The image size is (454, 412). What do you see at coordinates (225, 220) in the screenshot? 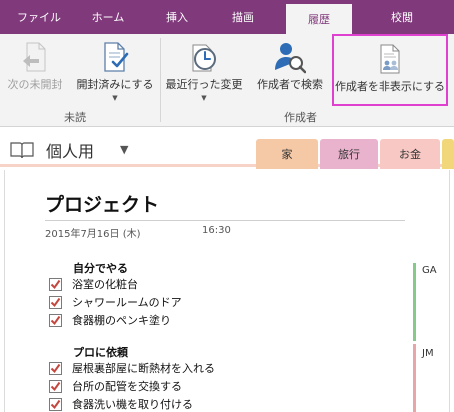
I see `title-underline` at bounding box center [225, 220].